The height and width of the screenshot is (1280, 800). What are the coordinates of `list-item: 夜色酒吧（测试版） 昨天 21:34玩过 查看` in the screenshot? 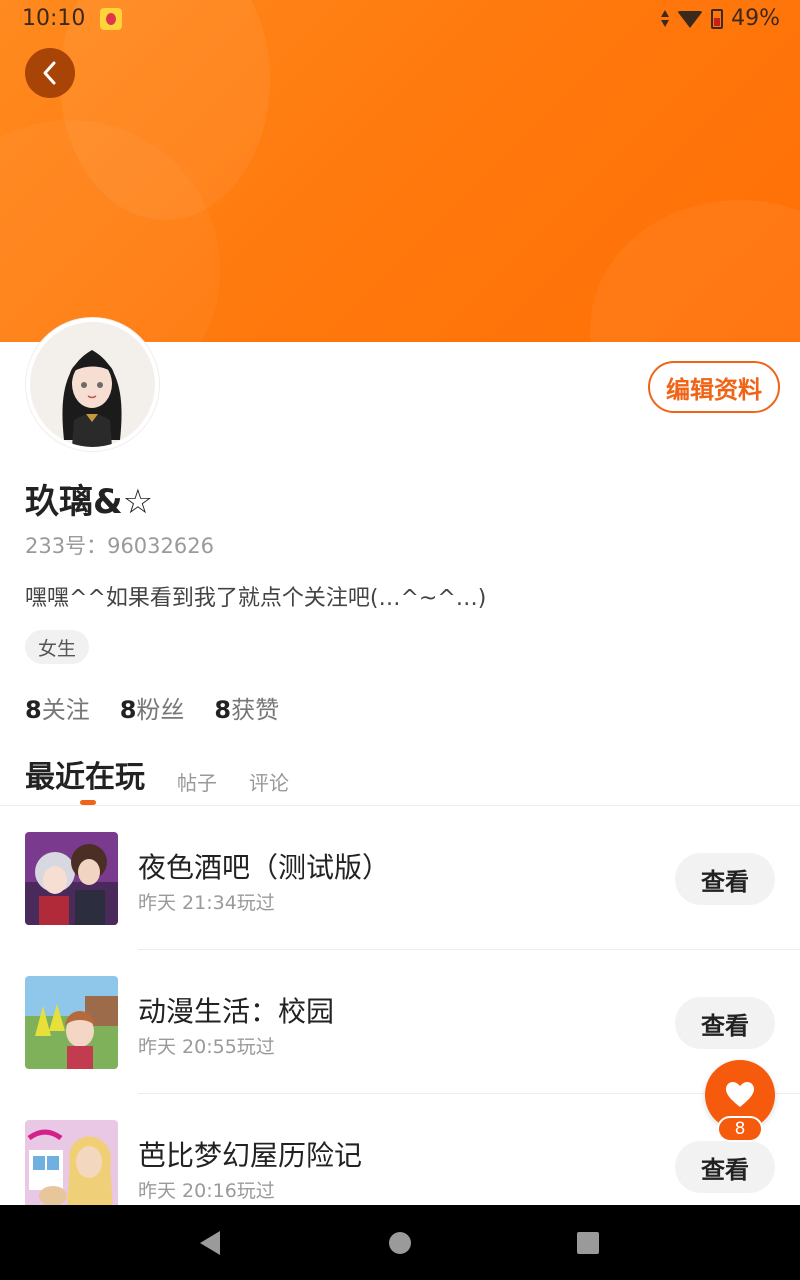 It's located at (400, 878).